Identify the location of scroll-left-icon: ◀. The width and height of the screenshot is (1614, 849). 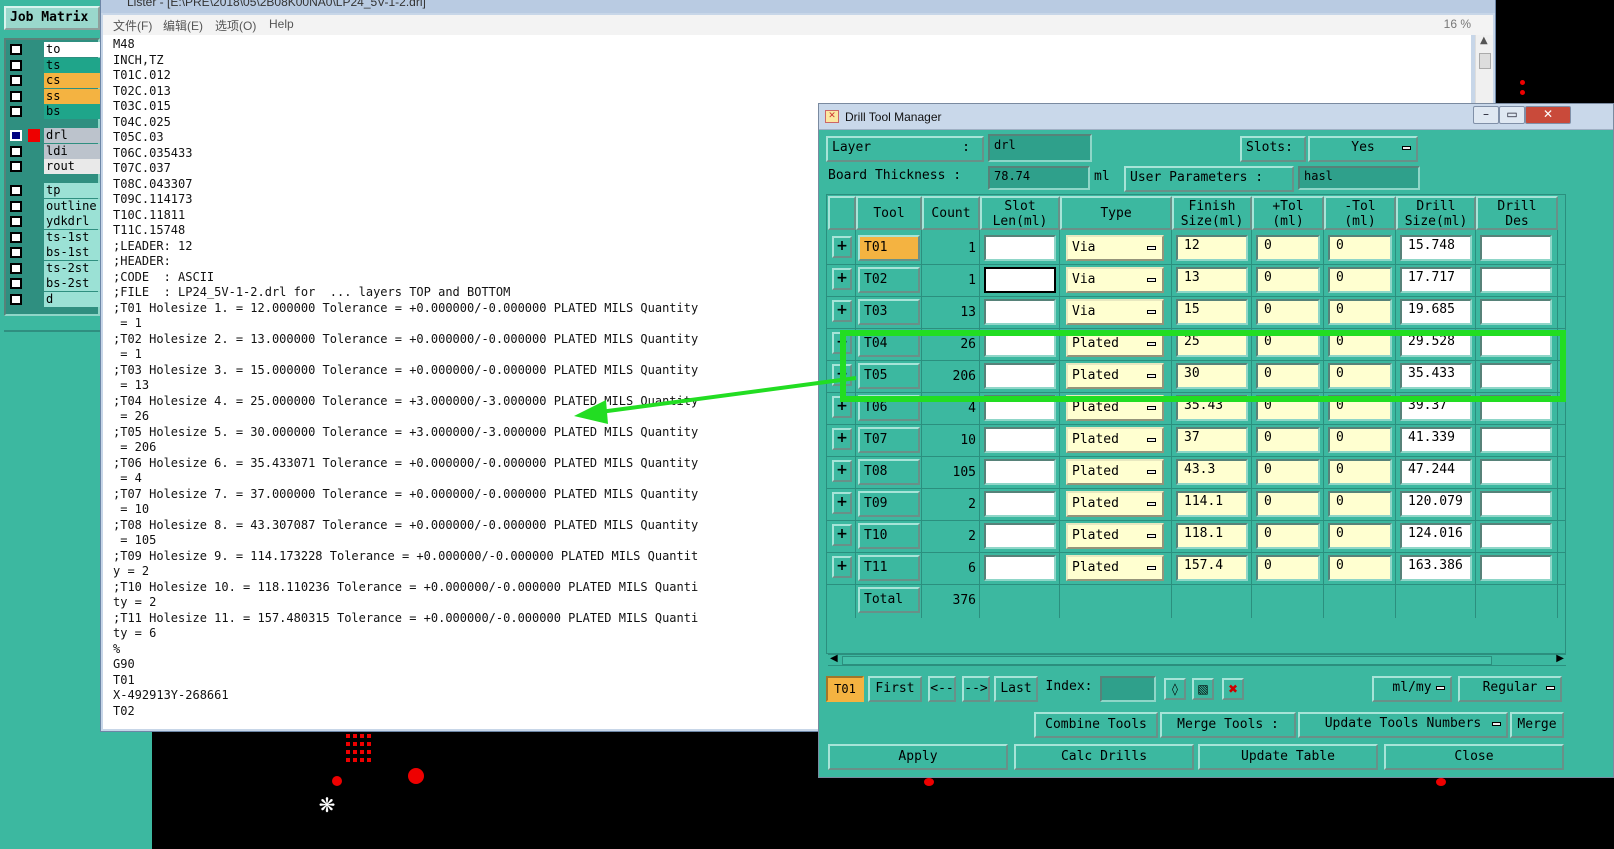
(834, 658).